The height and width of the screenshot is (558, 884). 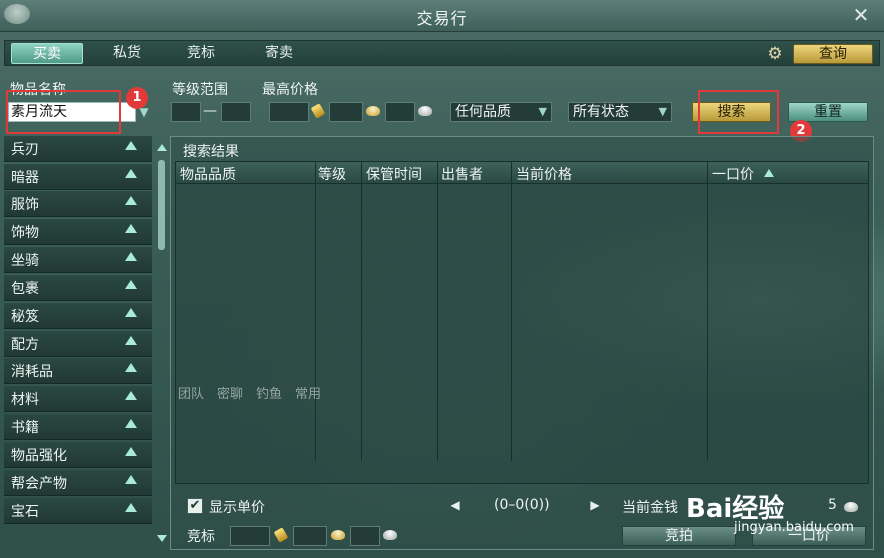 I want to click on scroll-thumb, so click(x=161, y=205).